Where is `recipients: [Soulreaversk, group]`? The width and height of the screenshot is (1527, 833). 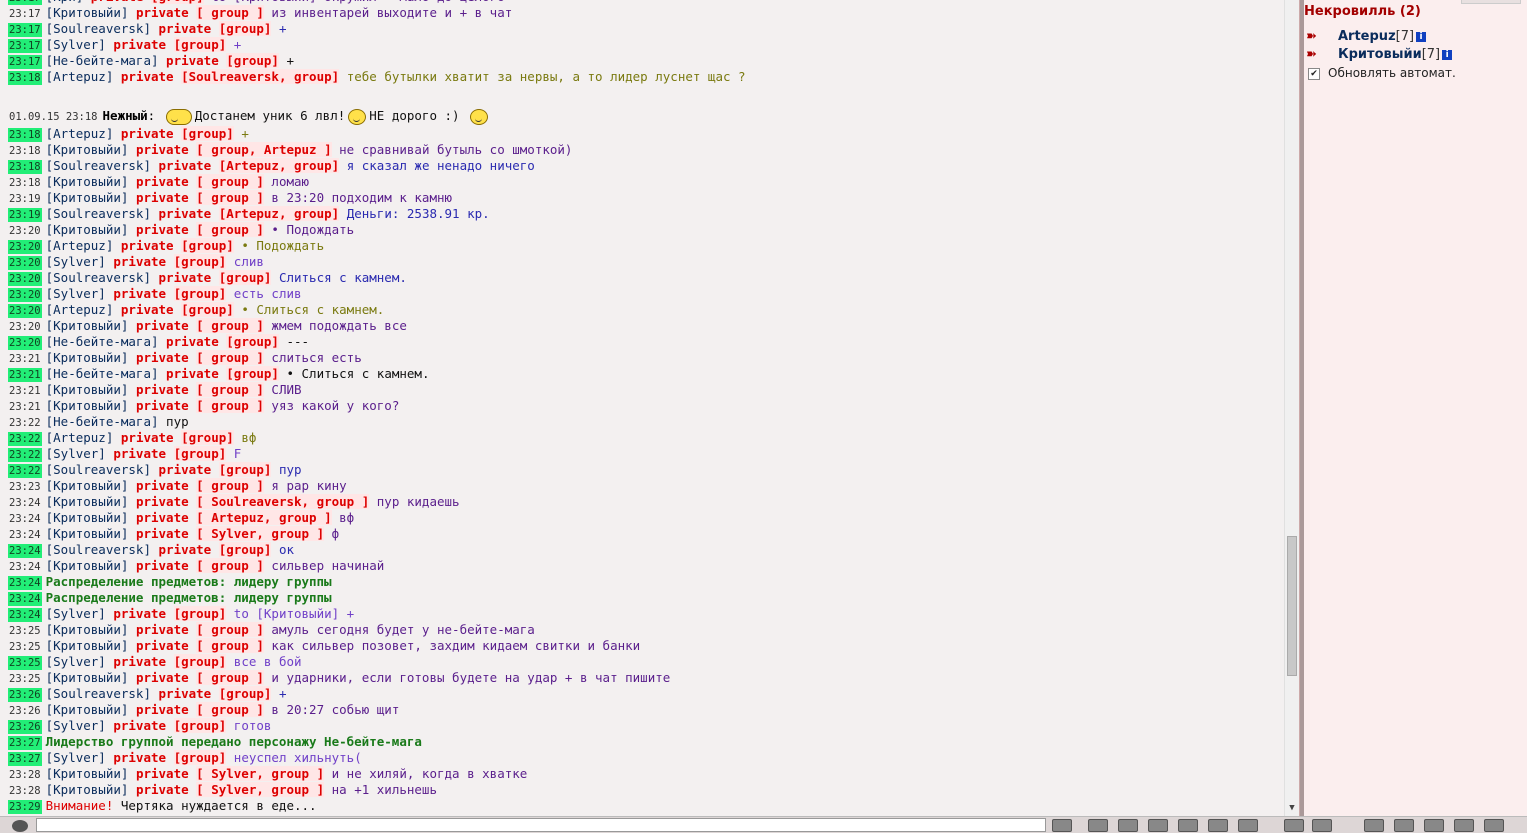
recipients: [Soulreaversk, group] is located at coordinates (260, 76).